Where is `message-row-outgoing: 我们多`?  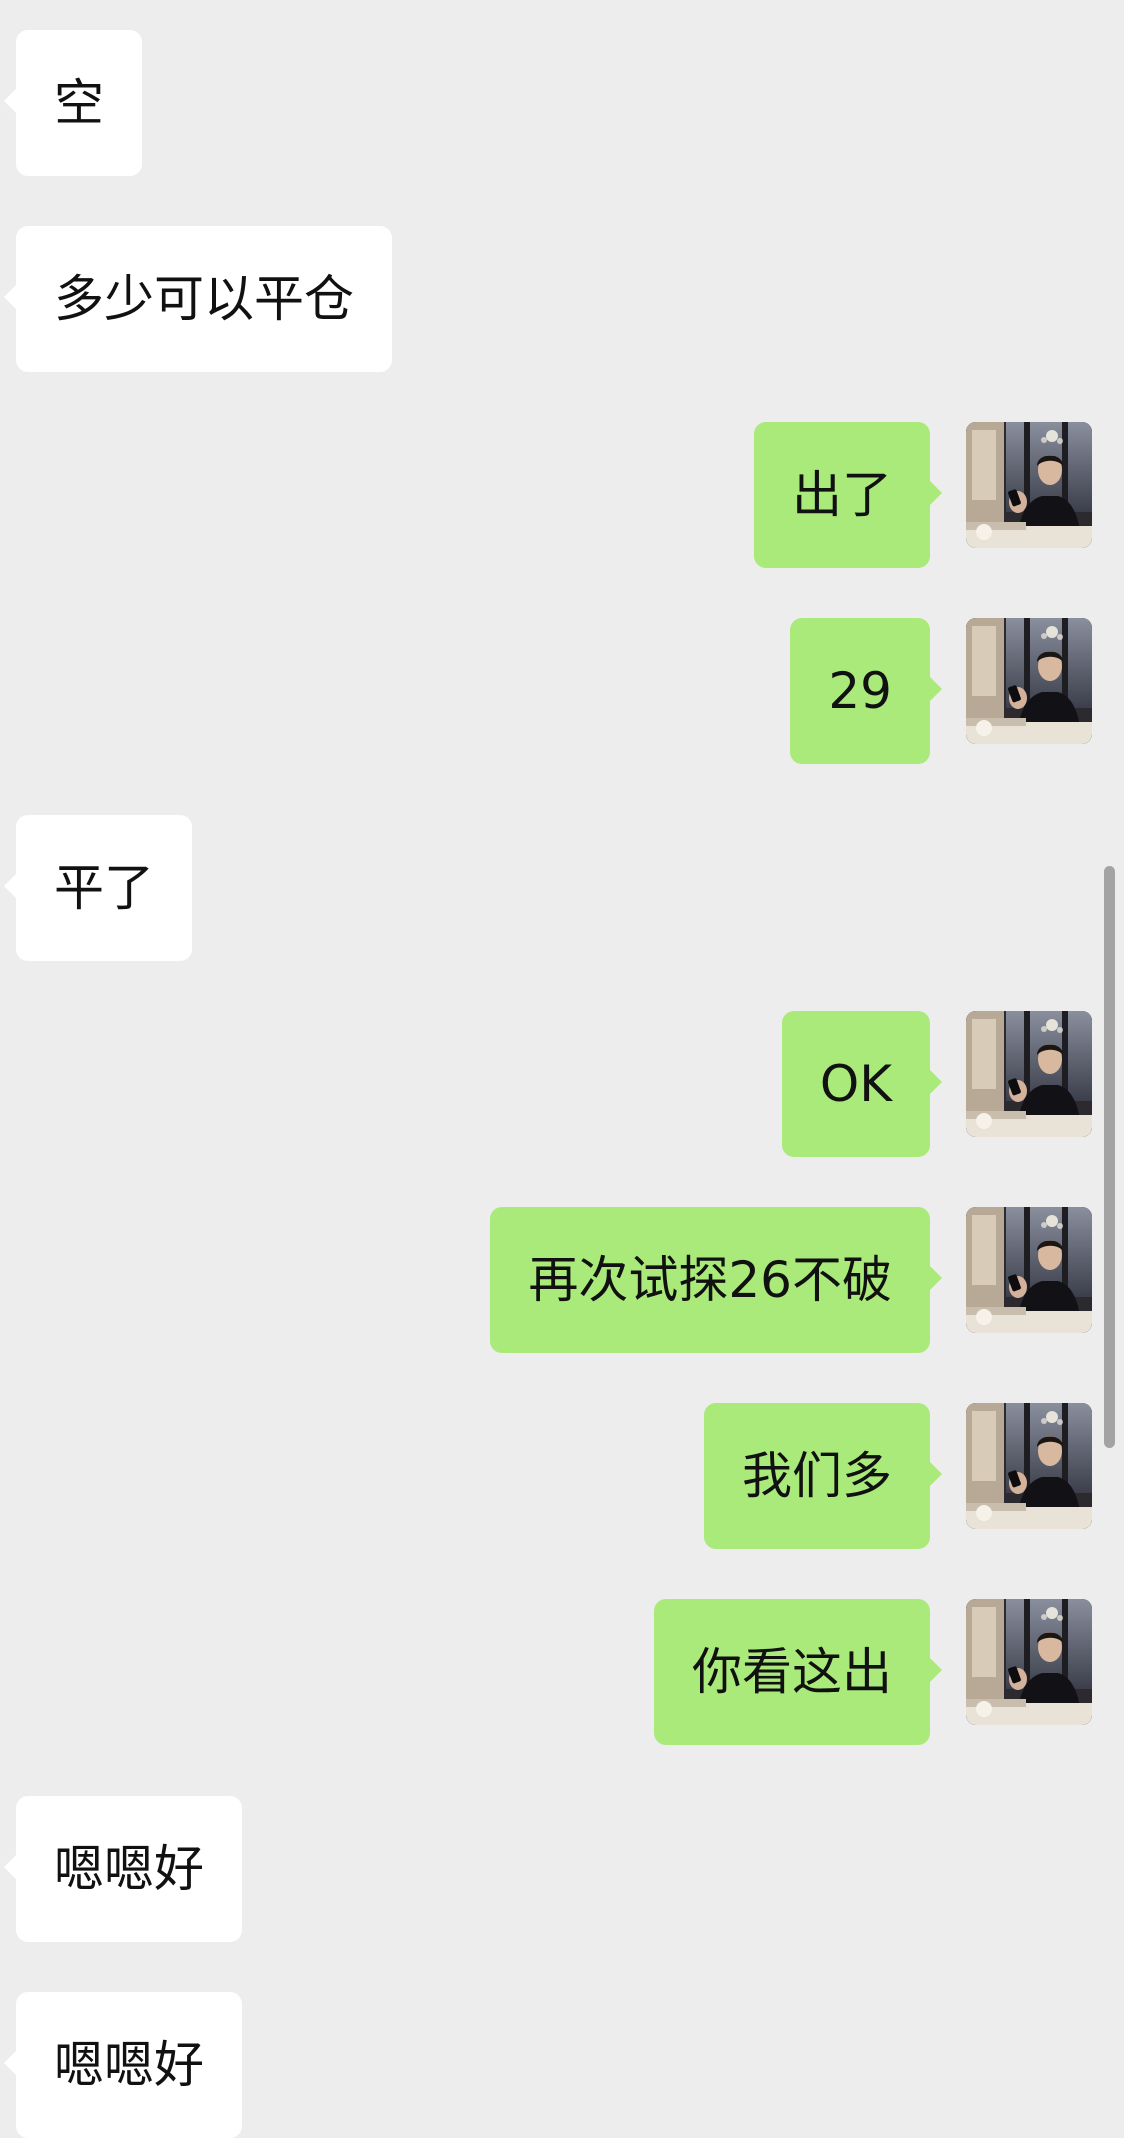
message-row-outgoing: 我们多 is located at coordinates (562, 1476).